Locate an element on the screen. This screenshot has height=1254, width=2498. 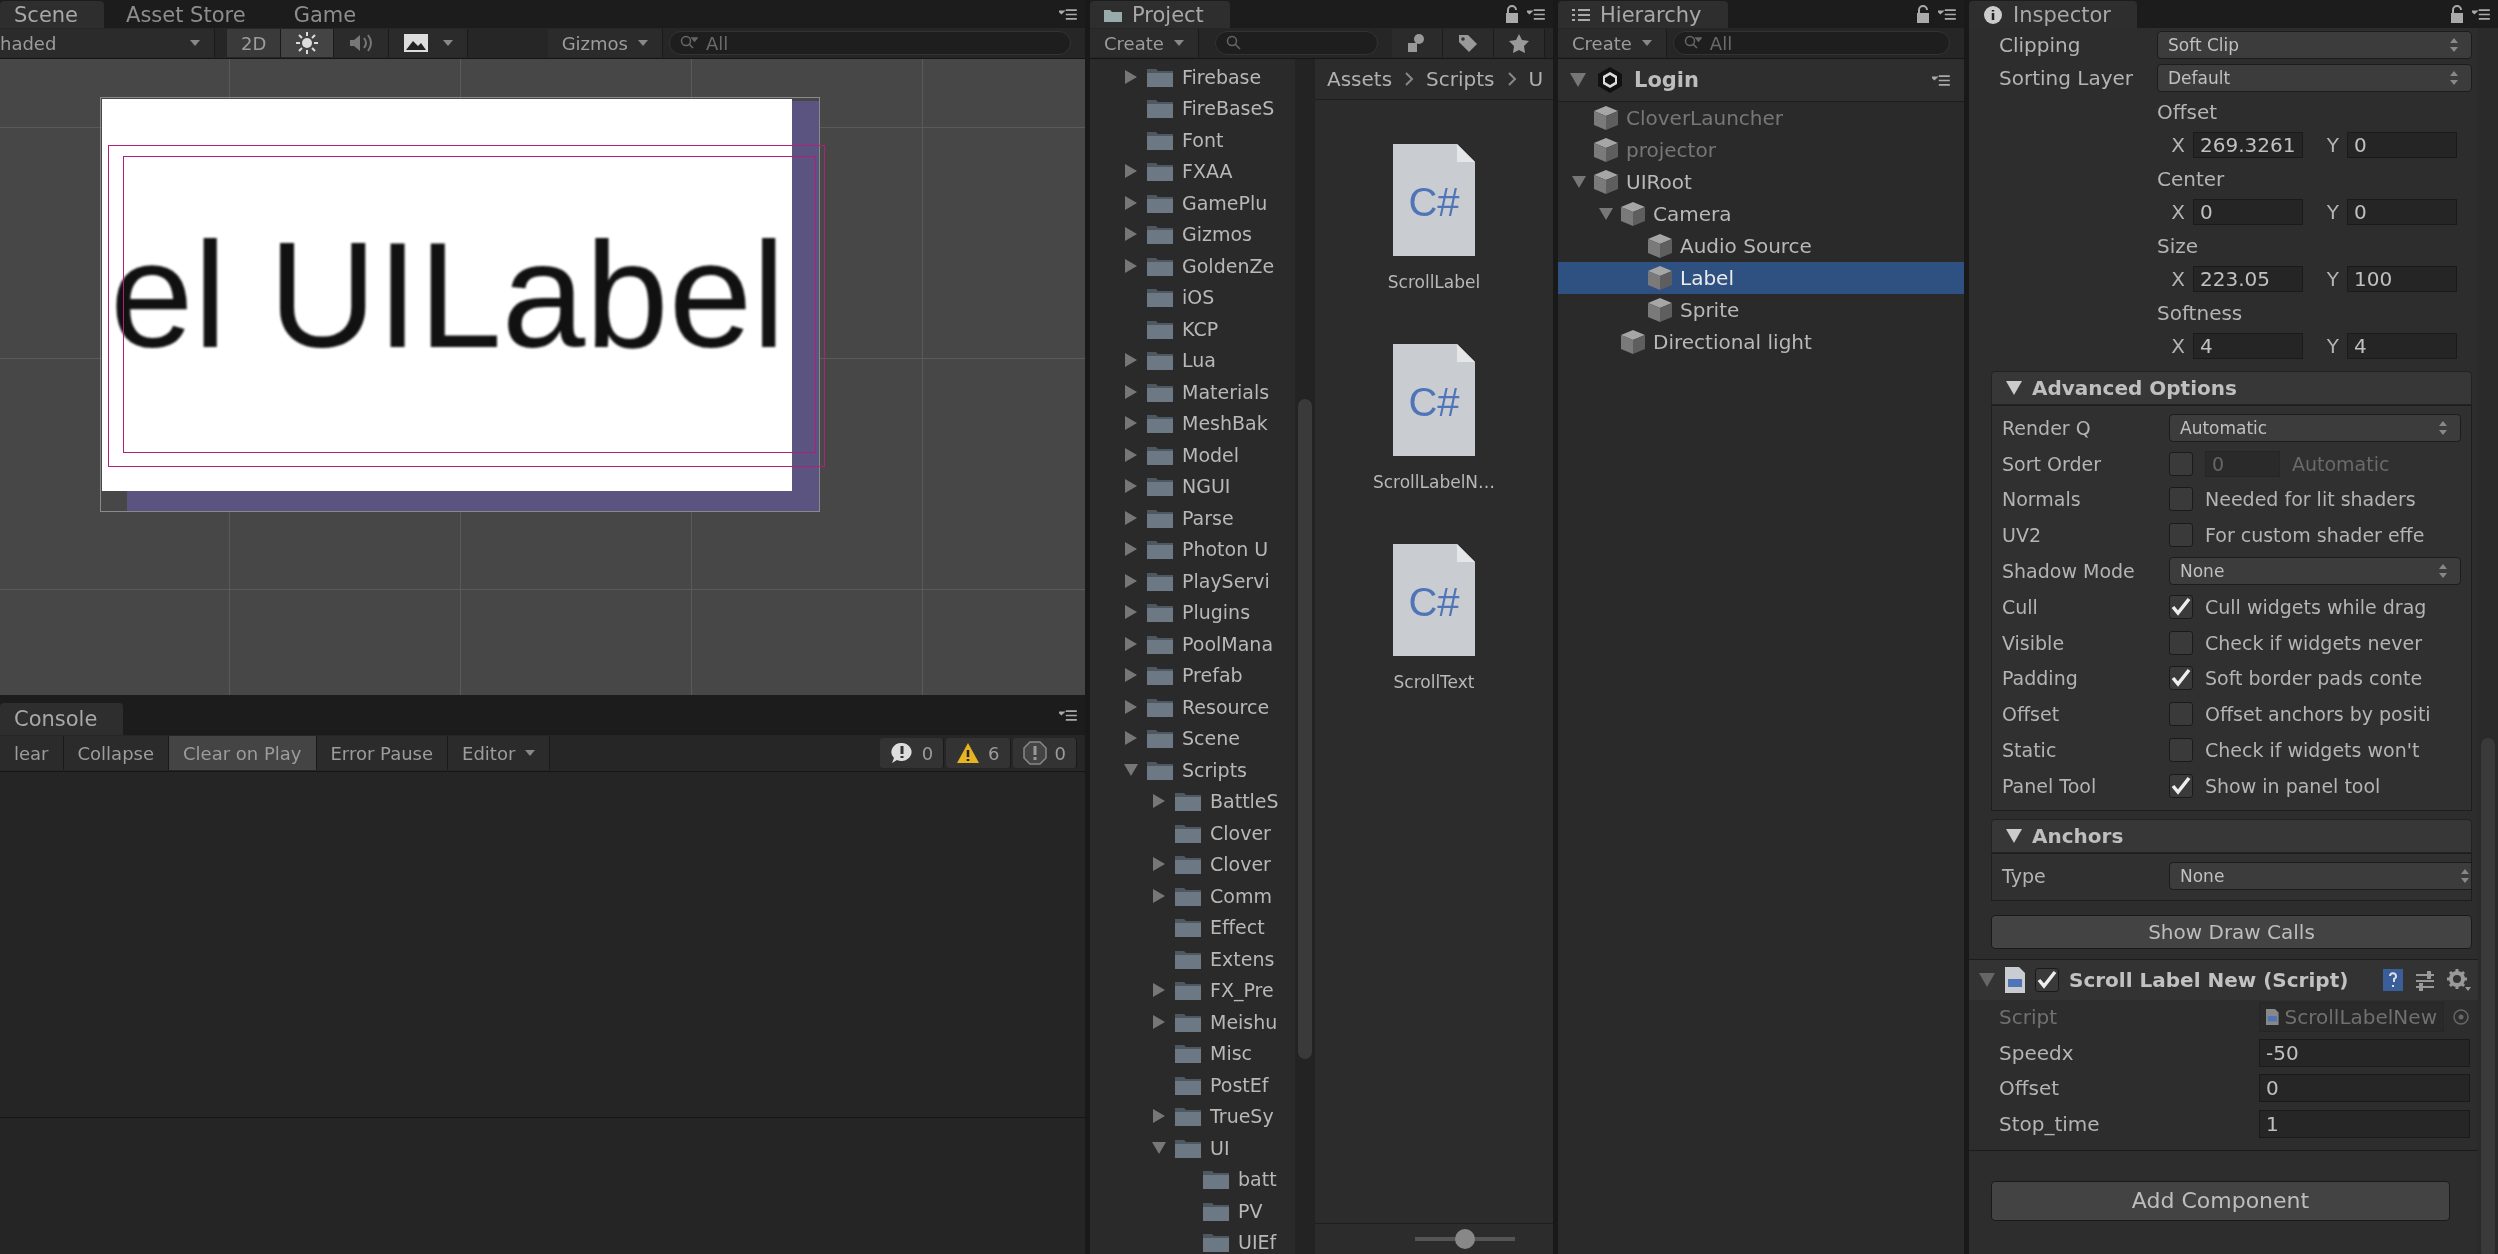
folder-item: MeshBak is located at coordinates (1192, 423).